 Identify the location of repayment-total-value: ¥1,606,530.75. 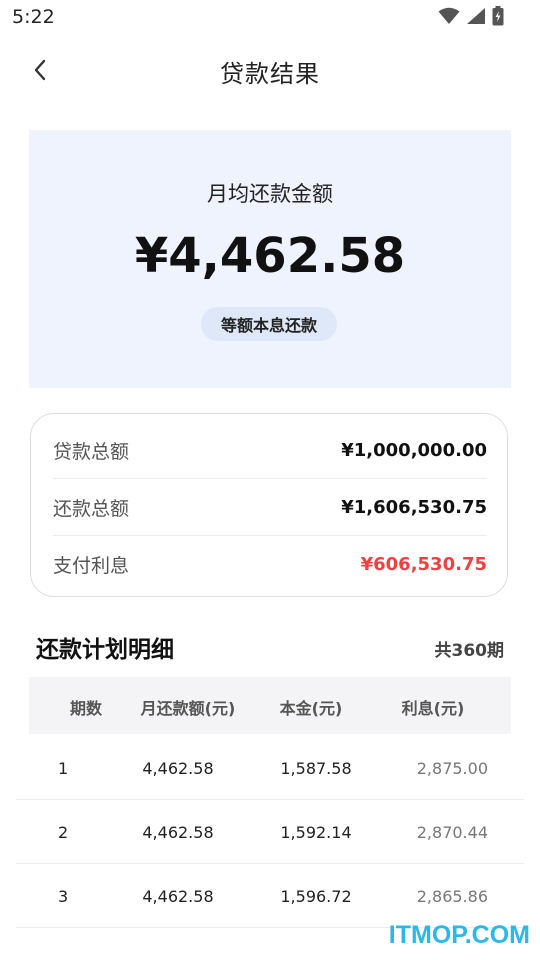
(414, 507).